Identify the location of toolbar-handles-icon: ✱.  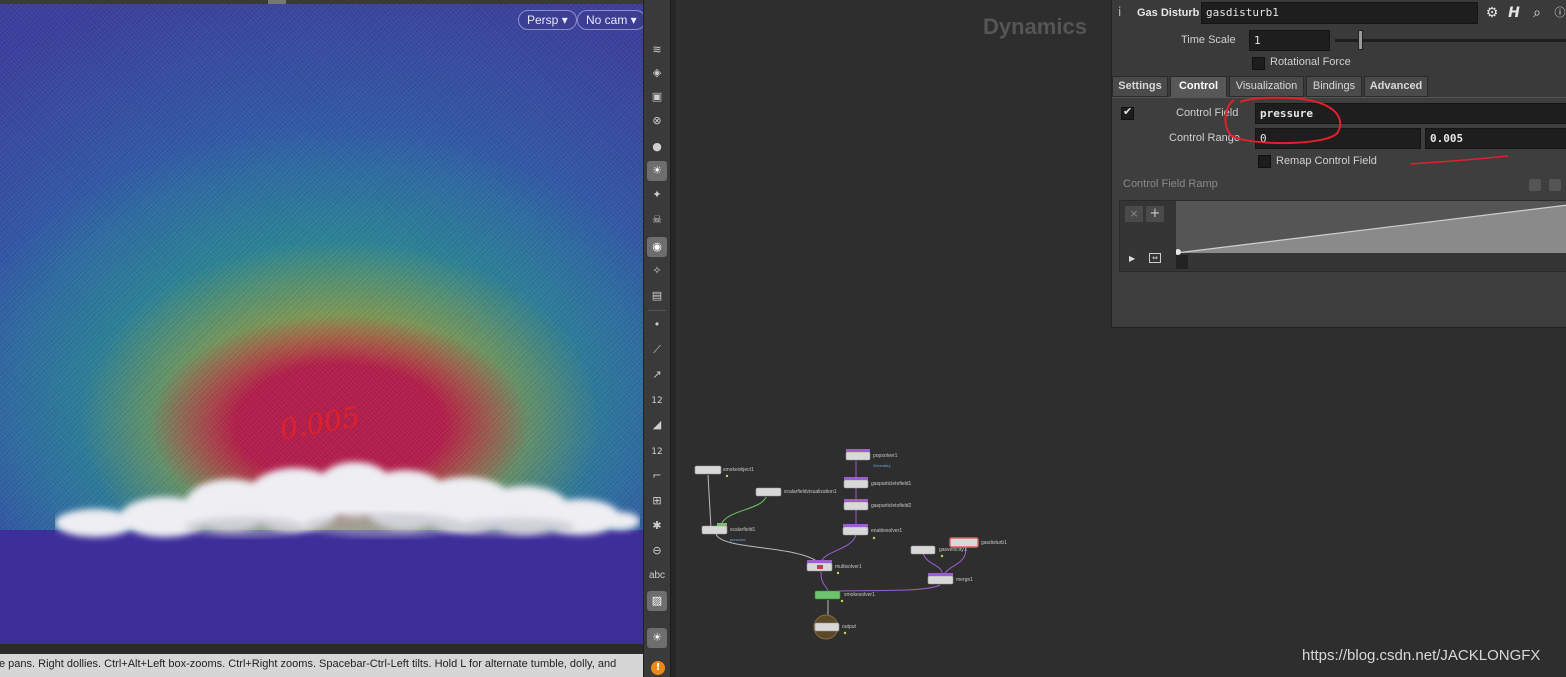
(657, 526).